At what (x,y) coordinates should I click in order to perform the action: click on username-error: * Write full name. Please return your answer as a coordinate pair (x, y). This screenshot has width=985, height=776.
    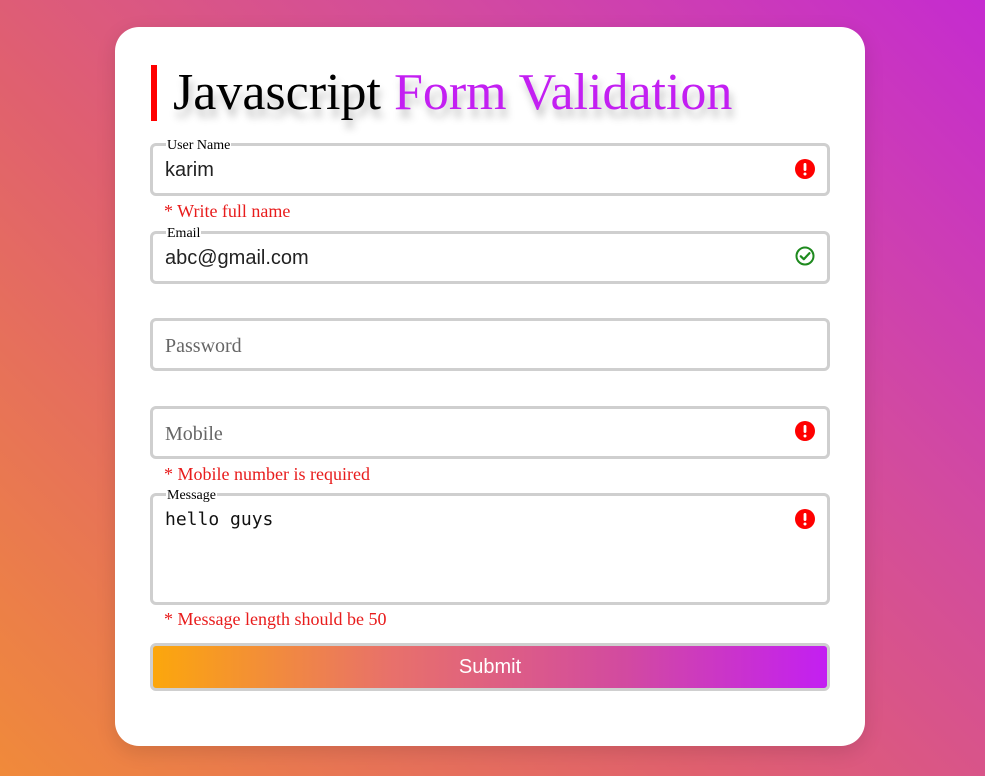
    Looking at the image, I should click on (227, 211).